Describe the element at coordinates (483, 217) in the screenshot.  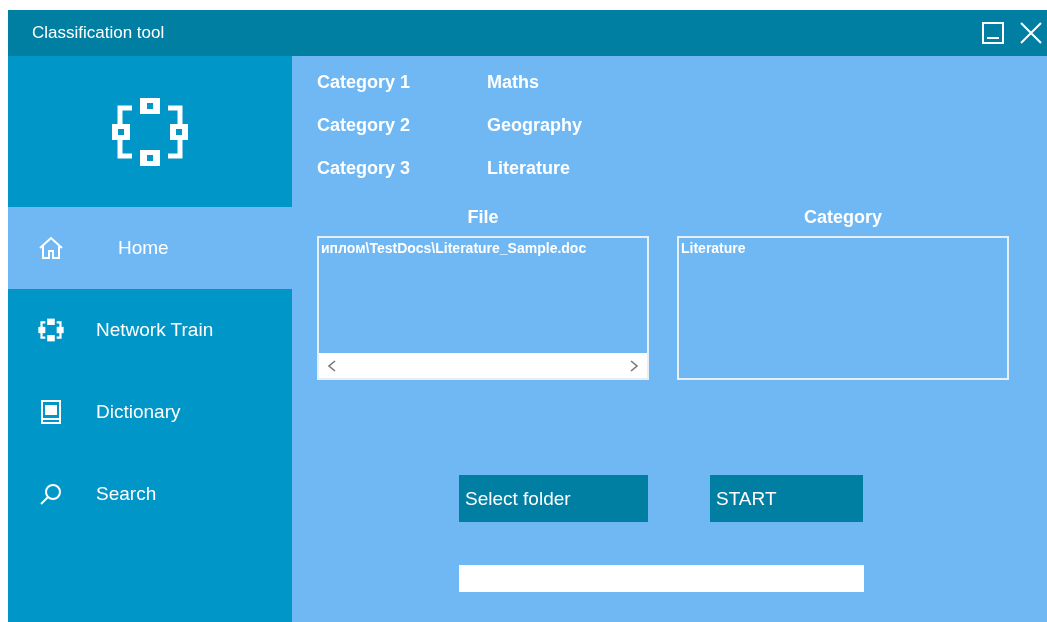
I see `file-heading: File` at that location.